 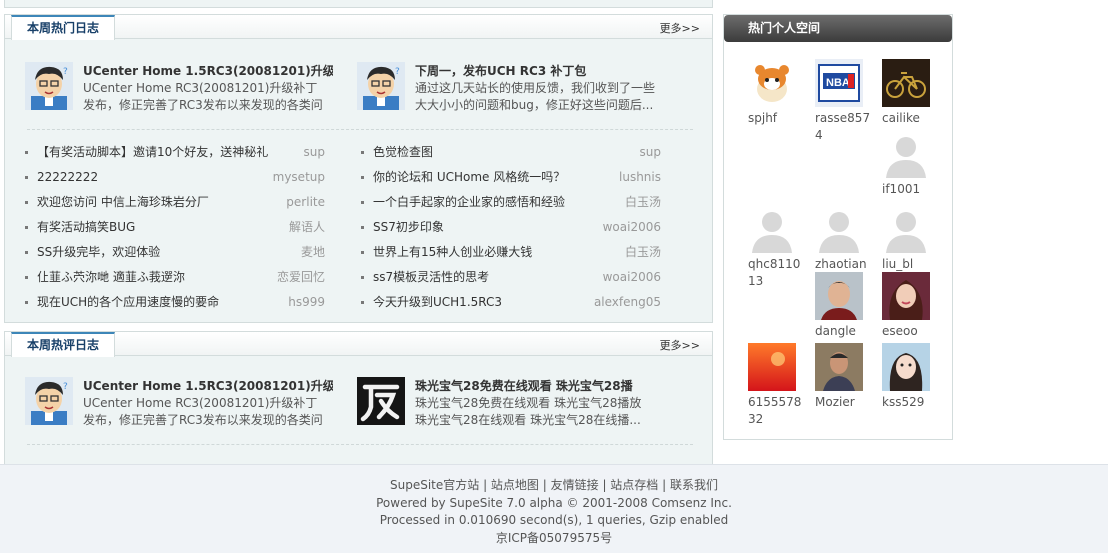 I want to click on space-item: dangle, so click(x=845, y=306).